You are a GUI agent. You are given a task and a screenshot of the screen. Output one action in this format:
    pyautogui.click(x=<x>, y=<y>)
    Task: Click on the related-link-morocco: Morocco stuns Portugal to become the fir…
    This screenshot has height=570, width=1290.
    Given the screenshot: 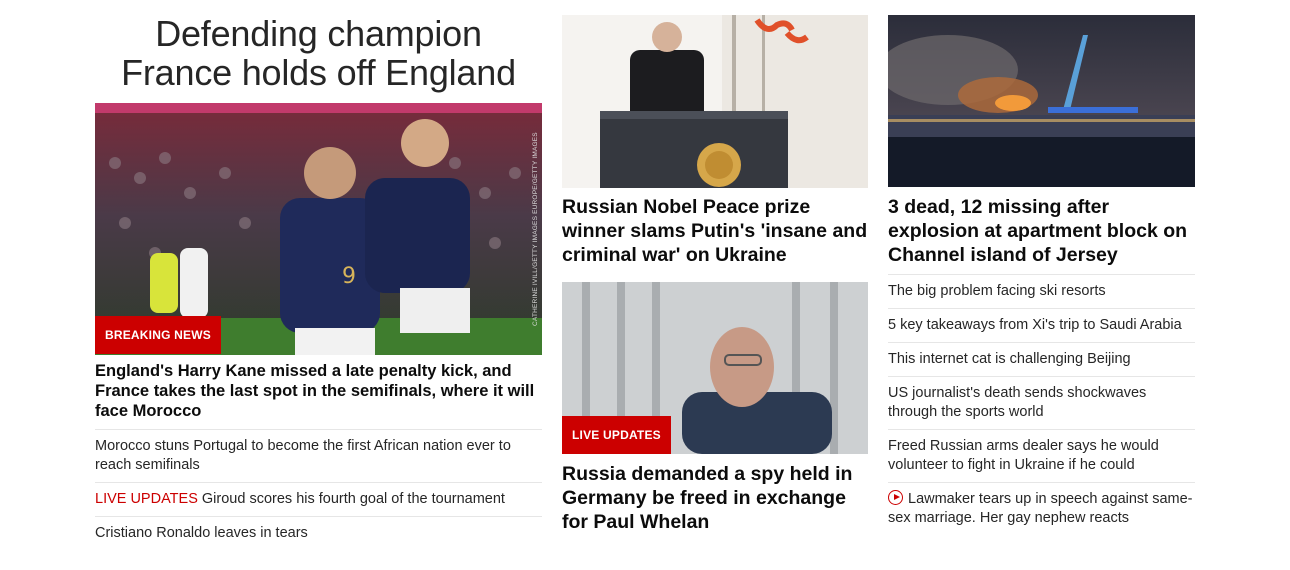 What is the action you would take?
    pyautogui.click(x=318, y=455)
    